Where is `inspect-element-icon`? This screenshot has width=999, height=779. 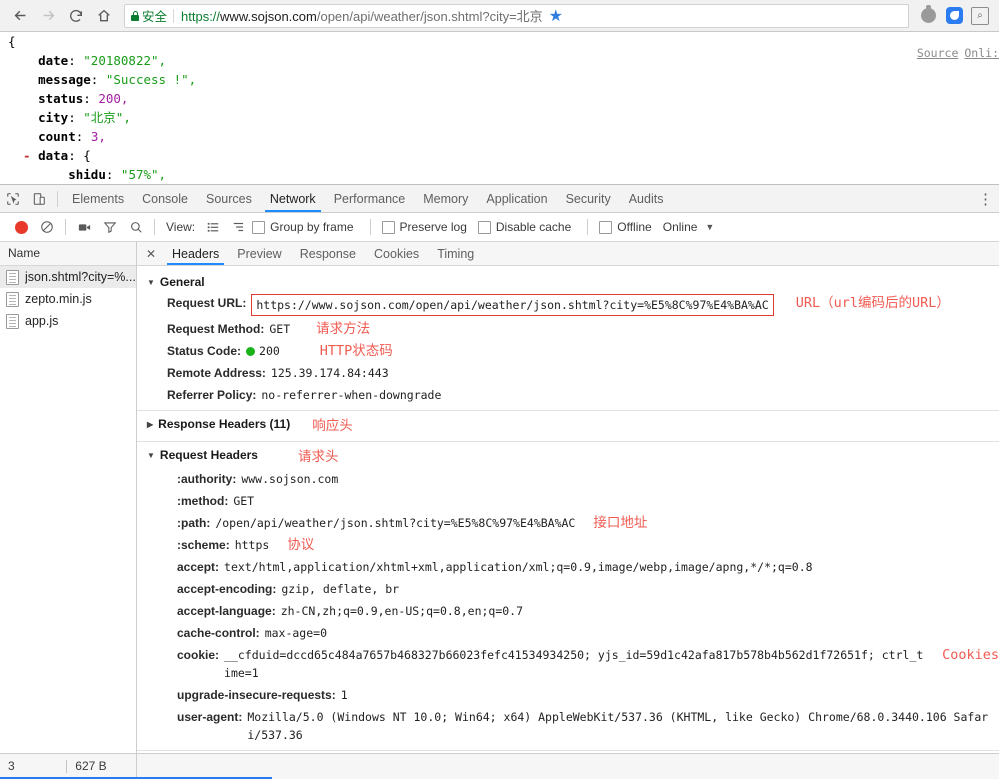
inspect-element-icon is located at coordinates (13, 199).